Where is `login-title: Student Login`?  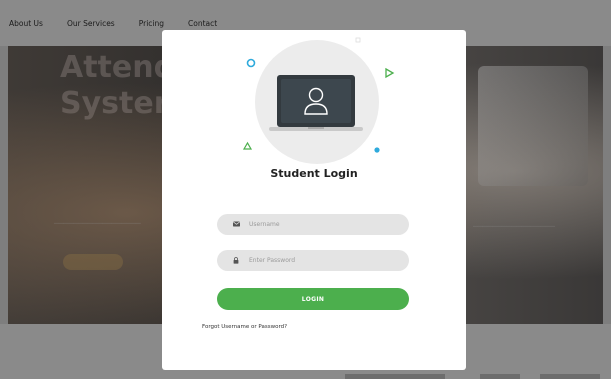 login-title: Student Login is located at coordinates (314, 173).